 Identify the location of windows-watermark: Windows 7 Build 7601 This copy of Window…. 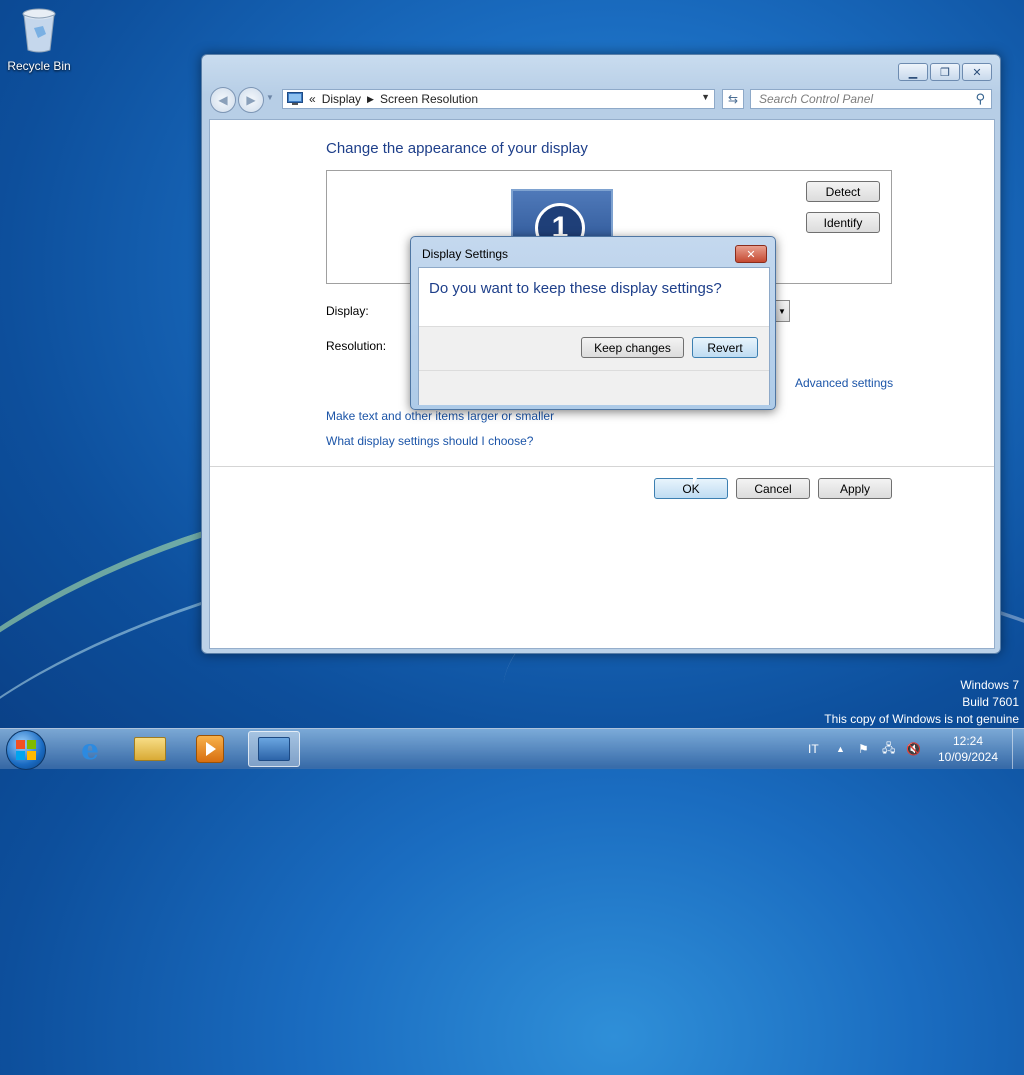
(921, 702).